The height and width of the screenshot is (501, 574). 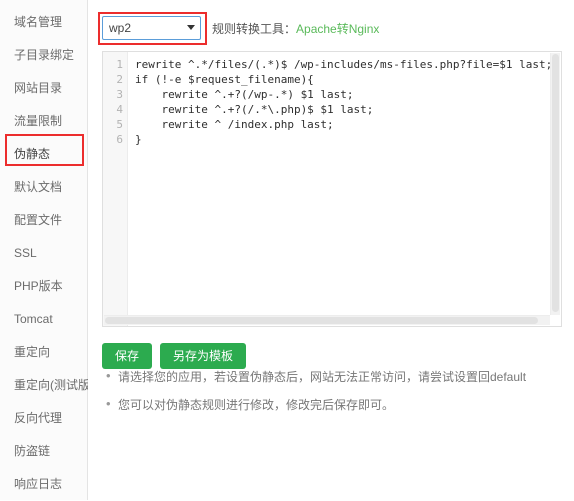 I want to click on code-line: rewrite ^.+?(/wp-.*) $1 last;, so click(x=348, y=94).